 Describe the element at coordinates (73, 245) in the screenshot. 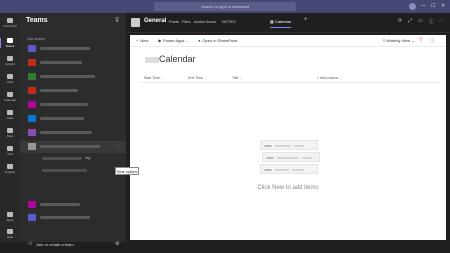

I see `join-create-team: ⚇ Join or create a team ⚙` at that location.